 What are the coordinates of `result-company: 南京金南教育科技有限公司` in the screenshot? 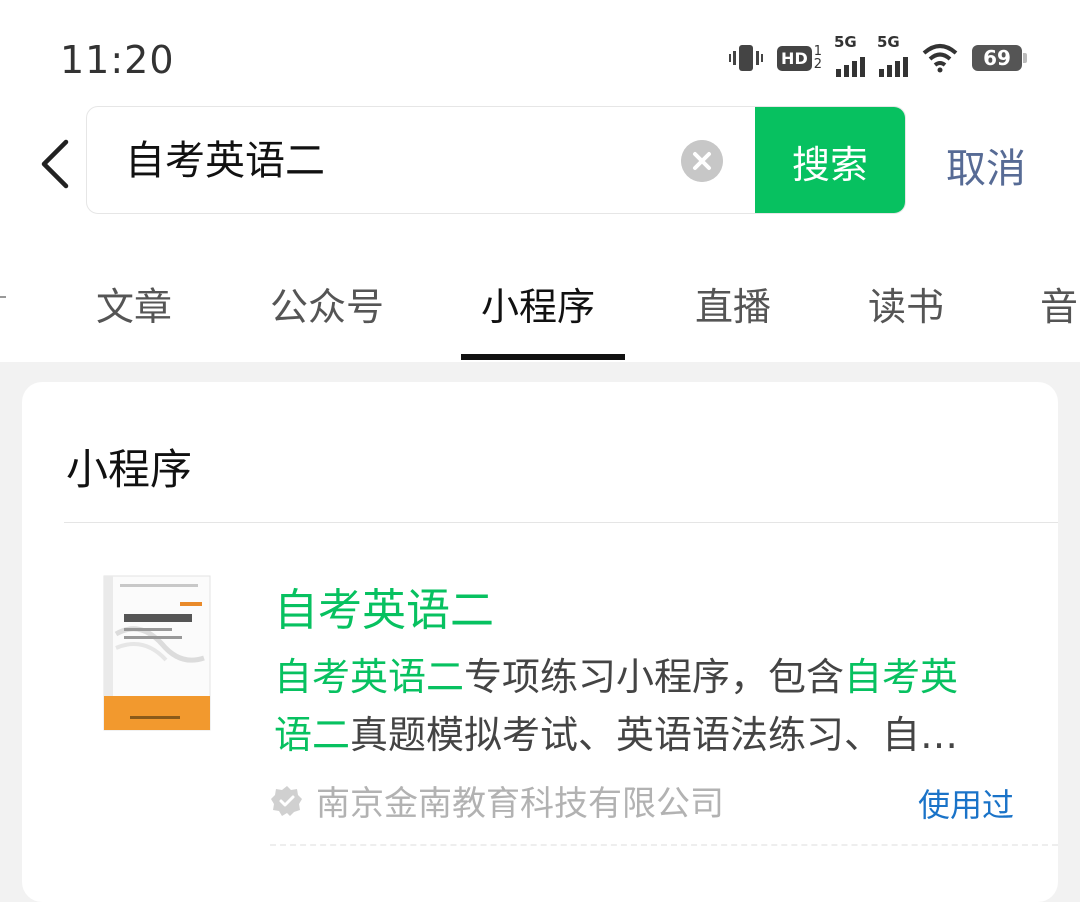 It's located at (497, 800).